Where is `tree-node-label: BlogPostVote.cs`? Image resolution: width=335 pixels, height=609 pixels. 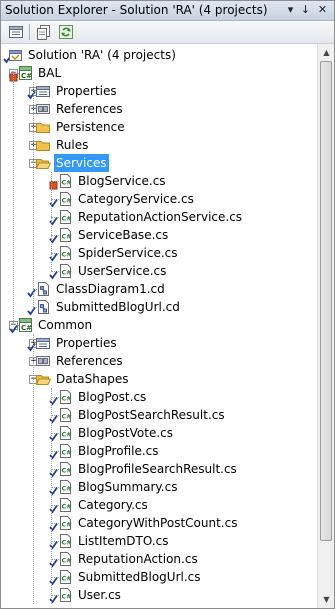
tree-node-label: BlogPostVote.cs is located at coordinates (125, 433).